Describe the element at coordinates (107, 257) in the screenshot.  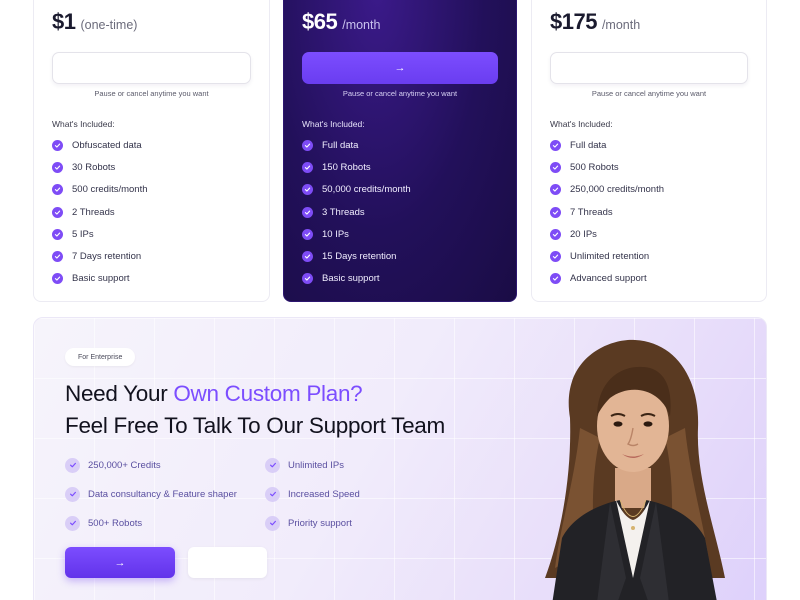
I see `feature-label: 7 Days retention` at that location.